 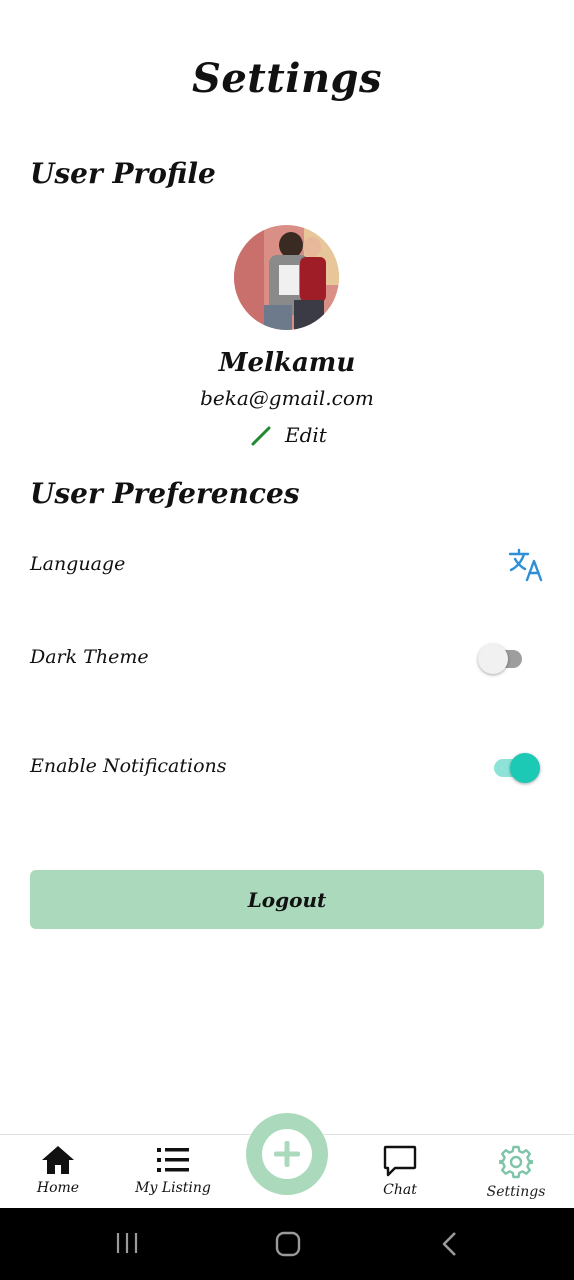 I want to click on user-email: beka@gmail.com, so click(x=287, y=398).